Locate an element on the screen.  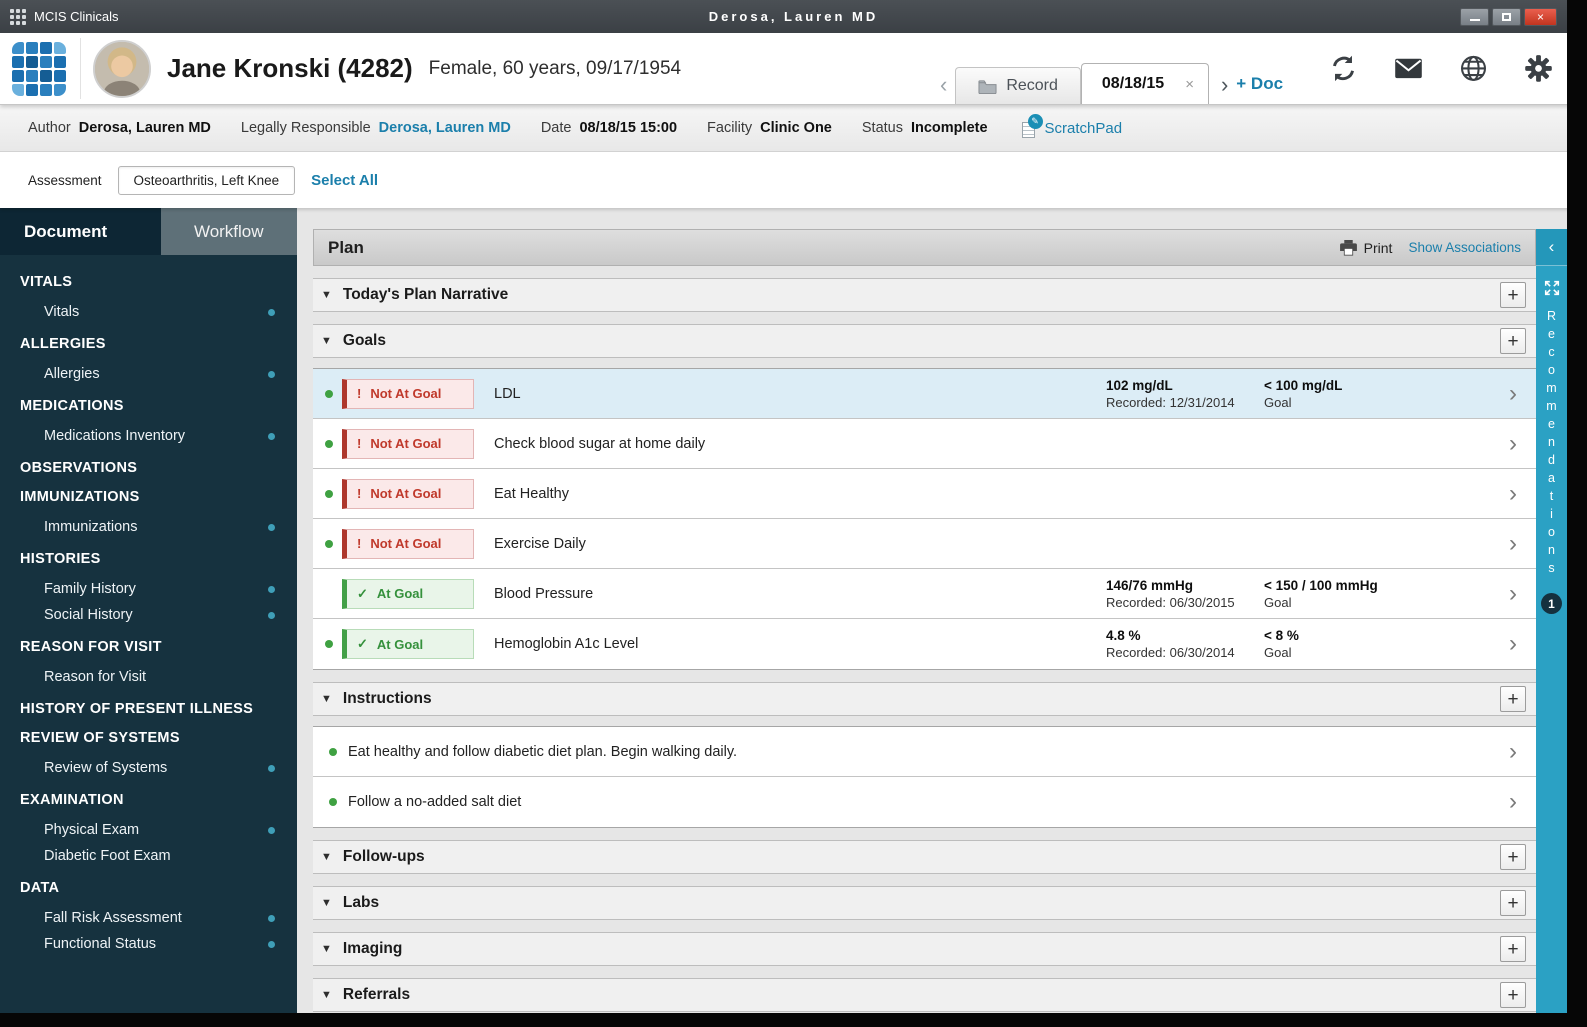
goal-label: Exercise Daily is located at coordinates (540, 543).